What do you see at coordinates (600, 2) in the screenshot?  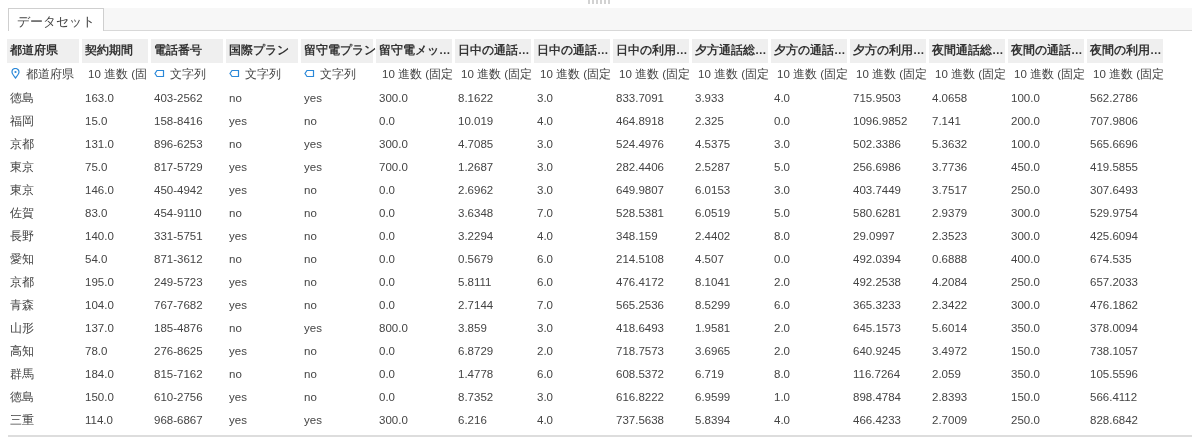 I see `drag-handle-icon` at bounding box center [600, 2].